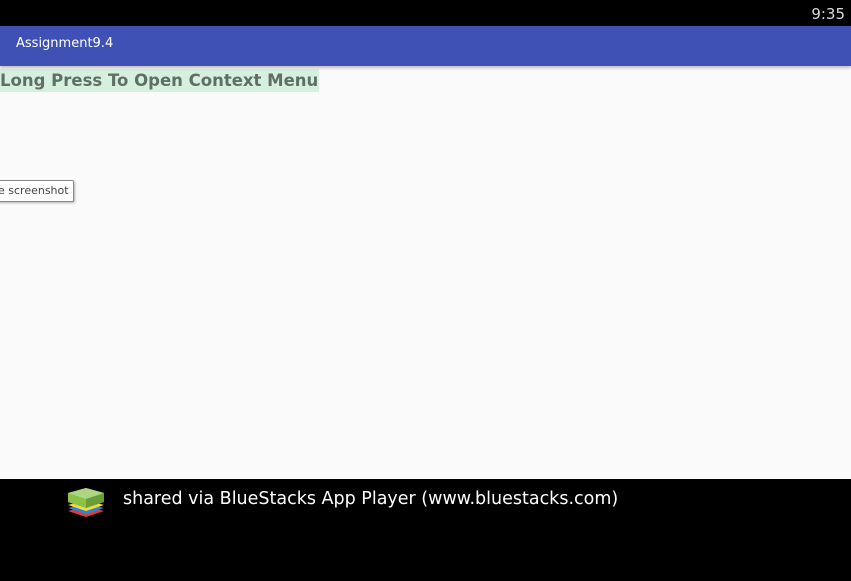  What do you see at coordinates (425, 13) in the screenshot?
I see `status-bar: 9:35` at bounding box center [425, 13].